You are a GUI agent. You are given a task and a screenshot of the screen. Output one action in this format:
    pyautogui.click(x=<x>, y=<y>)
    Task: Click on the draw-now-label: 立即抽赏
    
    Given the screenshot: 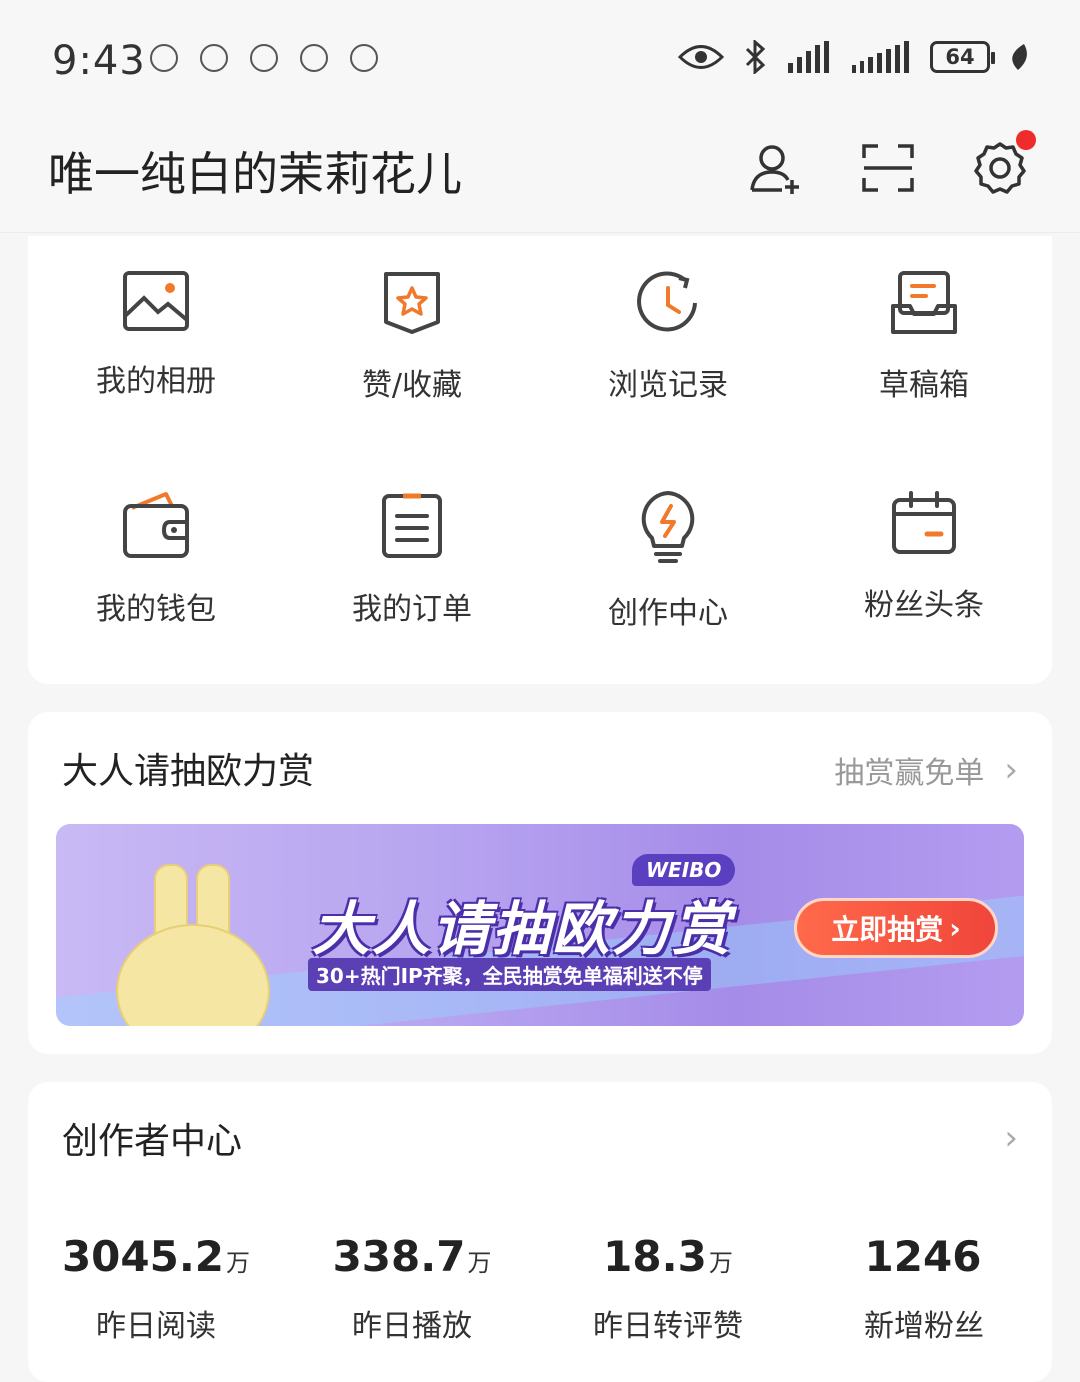 What is the action you would take?
    pyautogui.click(x=887, y=929)
    